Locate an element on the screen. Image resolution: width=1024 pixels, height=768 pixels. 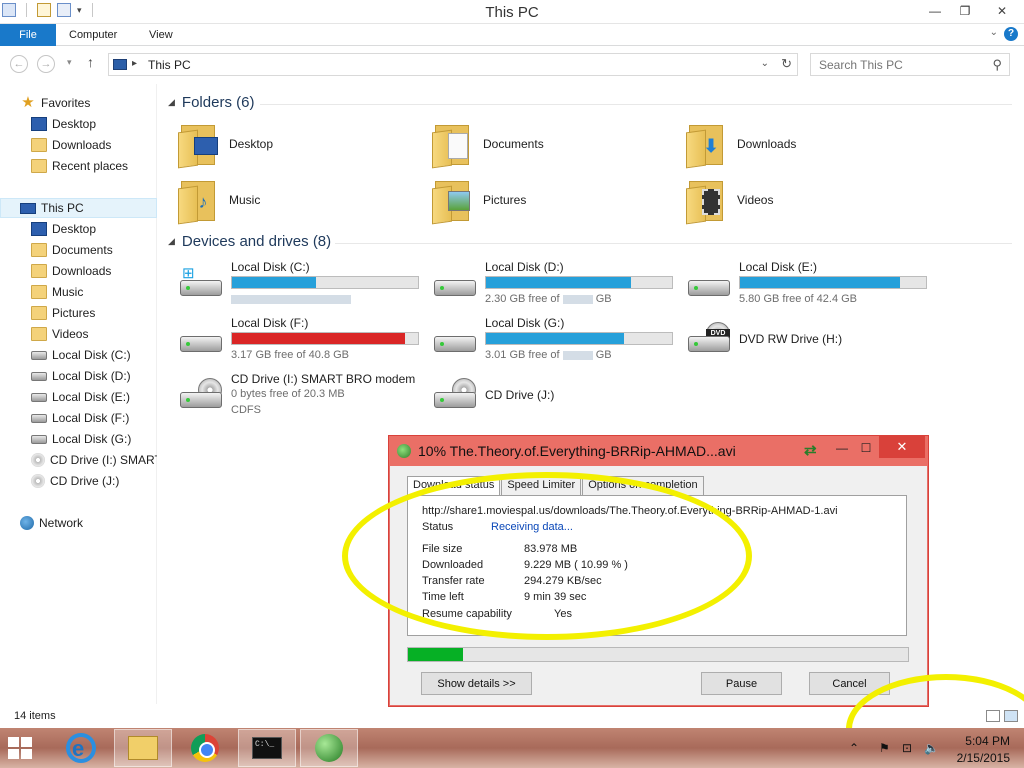
taskbar-chrome is located at coordinates (205, 748).